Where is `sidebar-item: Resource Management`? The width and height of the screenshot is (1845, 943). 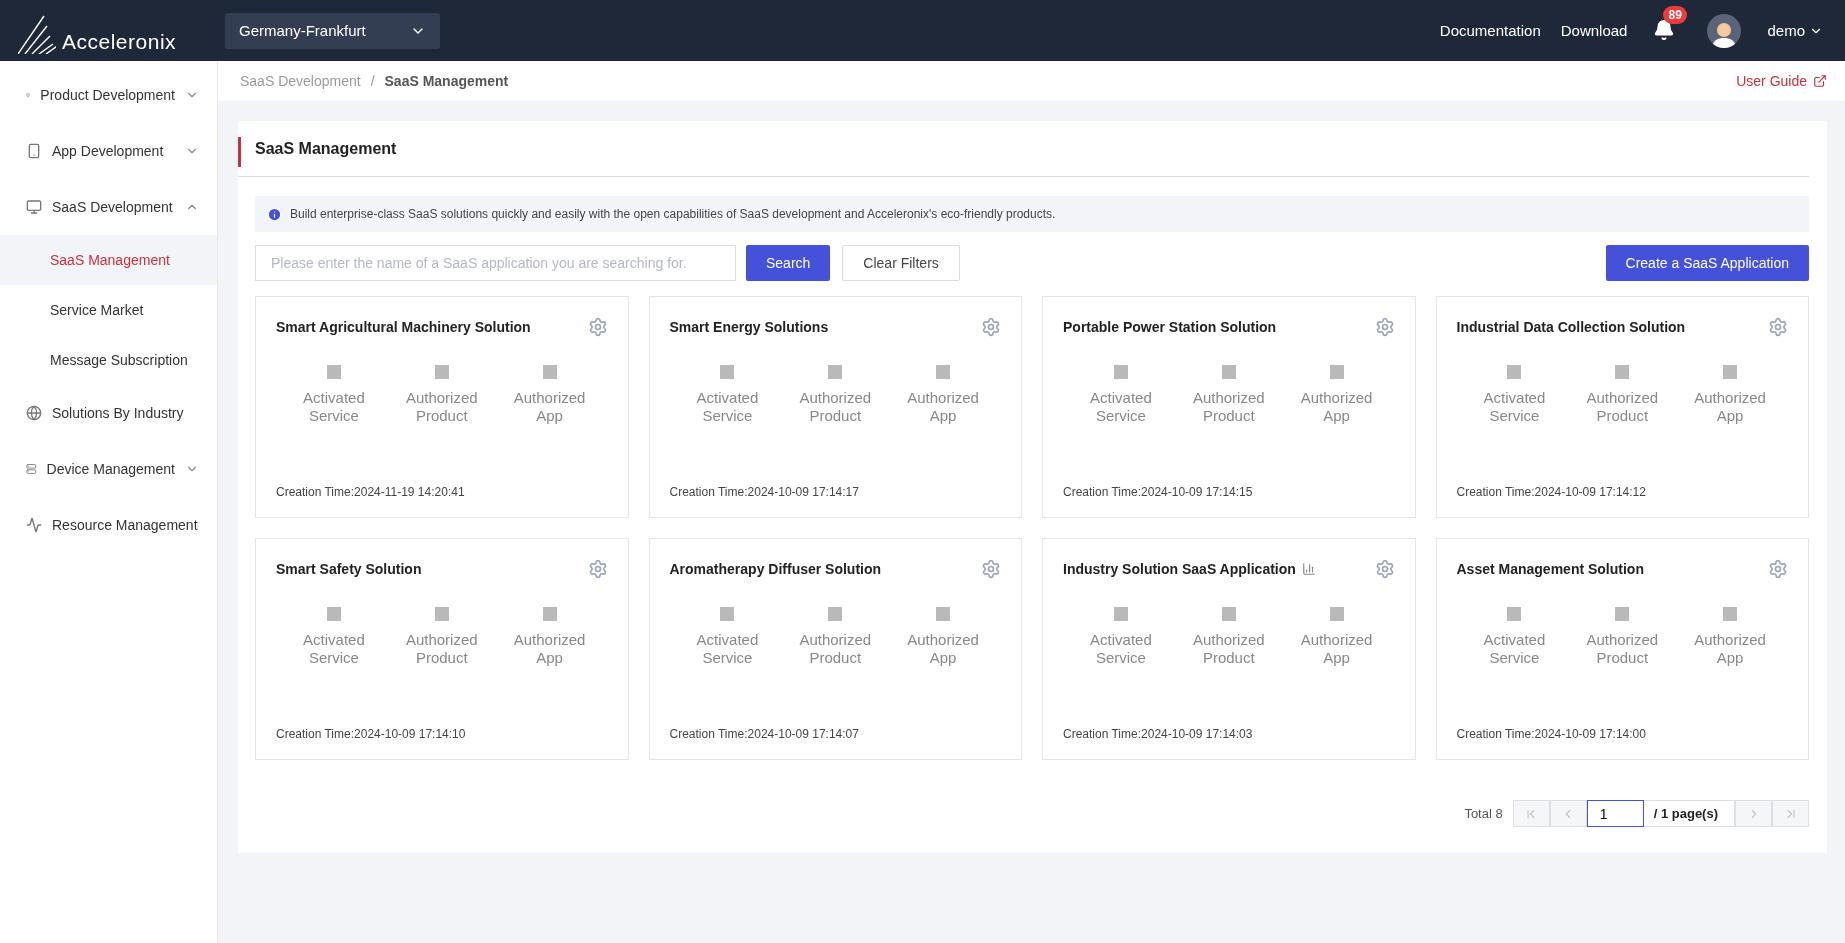 sidebar-item: Resource Management is located at coordinates (108, 525).